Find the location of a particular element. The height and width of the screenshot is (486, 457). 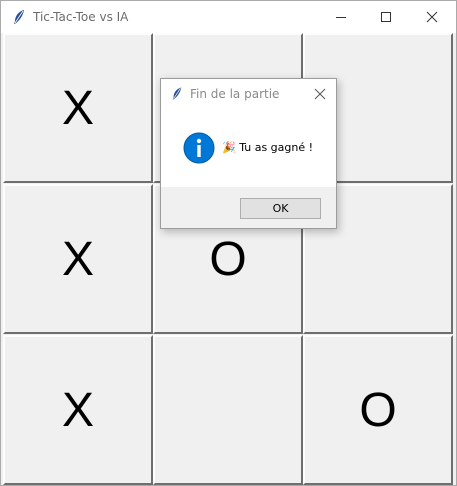

minimize-button is located at coordinates (341, 17).